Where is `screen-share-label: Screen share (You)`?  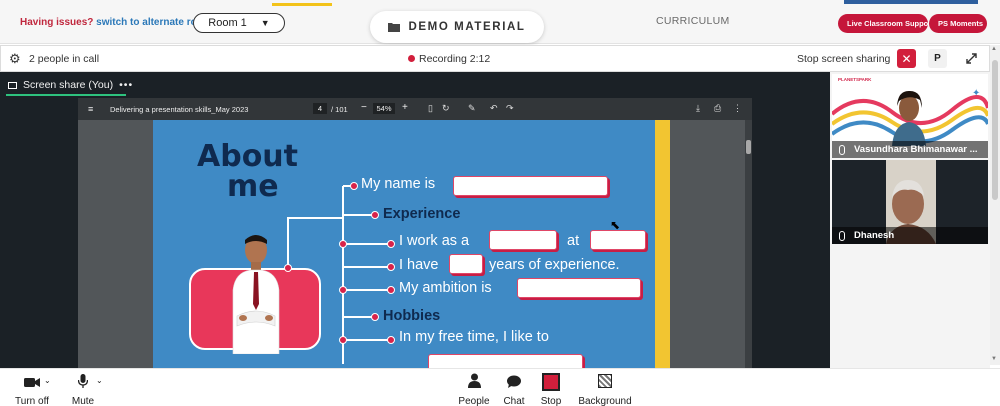 screen-share-label: Screen share (You) is located at coordinates (68, 85).